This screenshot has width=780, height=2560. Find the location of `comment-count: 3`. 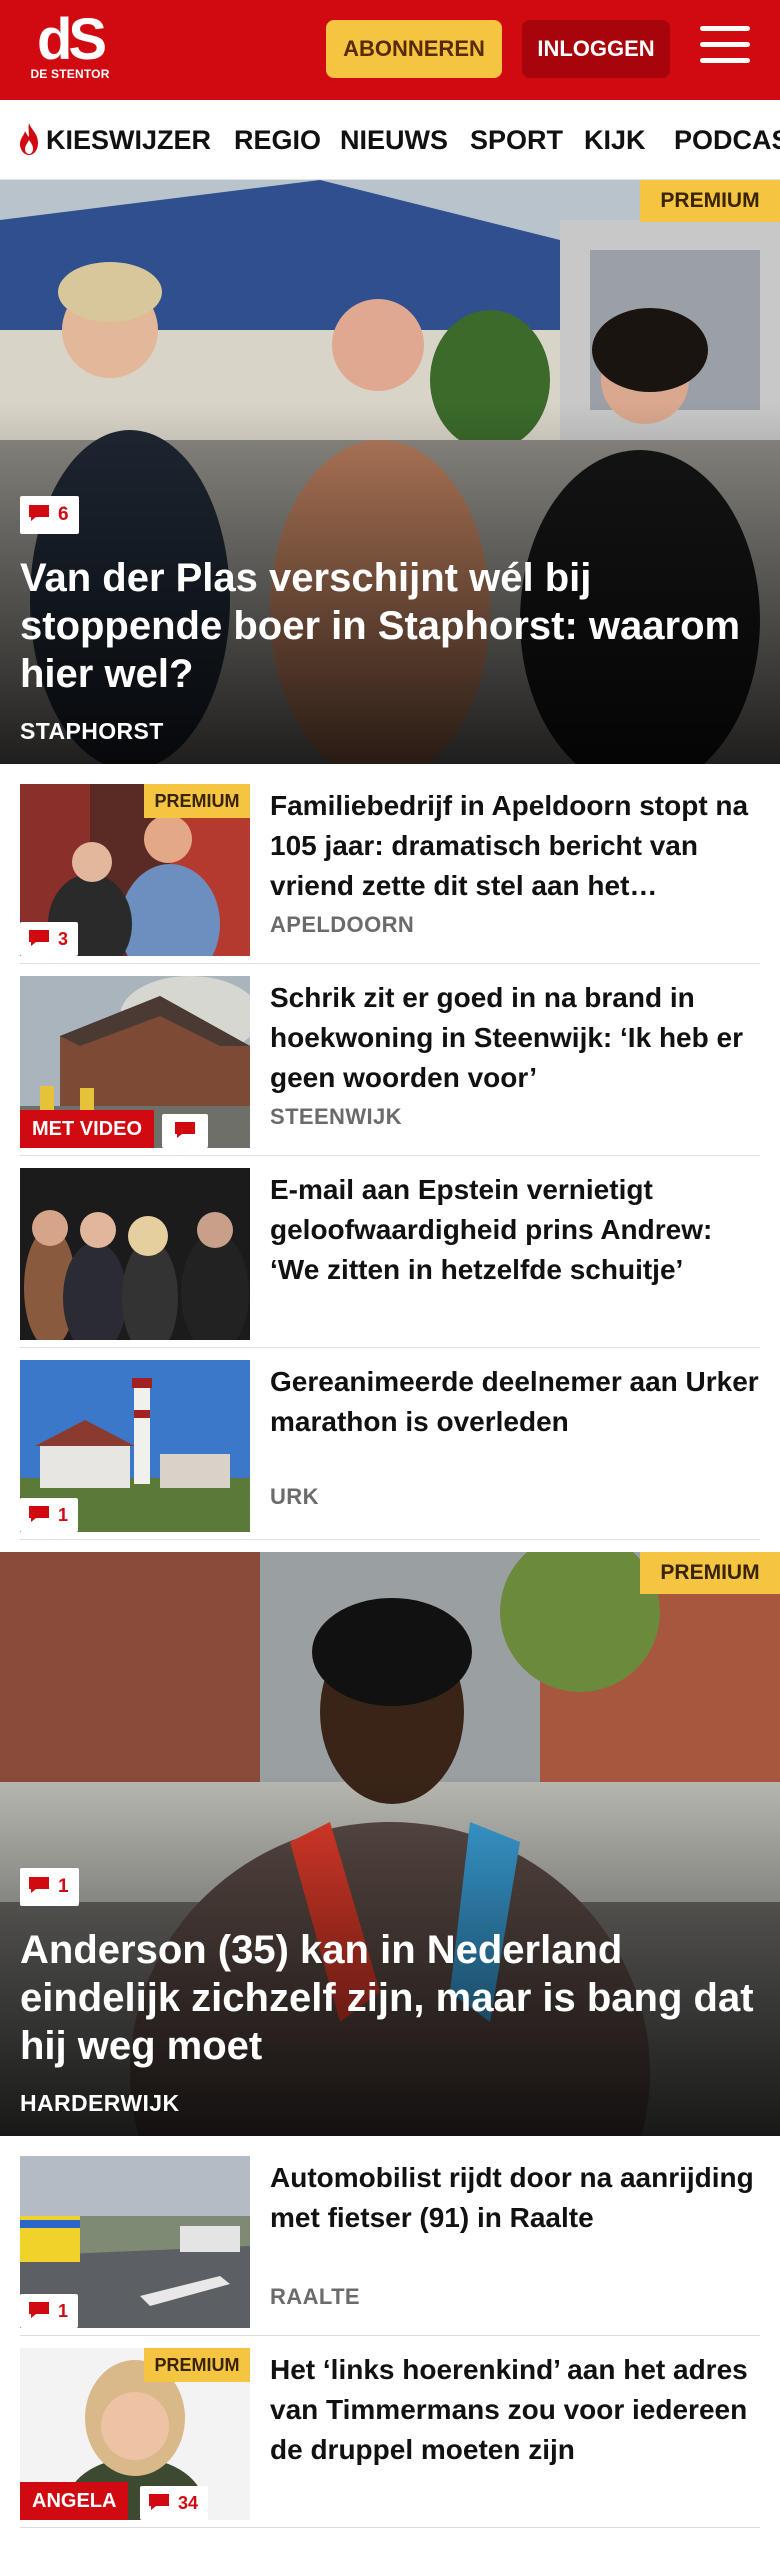

comment-count: 3 is located at coordinates (49, 939).